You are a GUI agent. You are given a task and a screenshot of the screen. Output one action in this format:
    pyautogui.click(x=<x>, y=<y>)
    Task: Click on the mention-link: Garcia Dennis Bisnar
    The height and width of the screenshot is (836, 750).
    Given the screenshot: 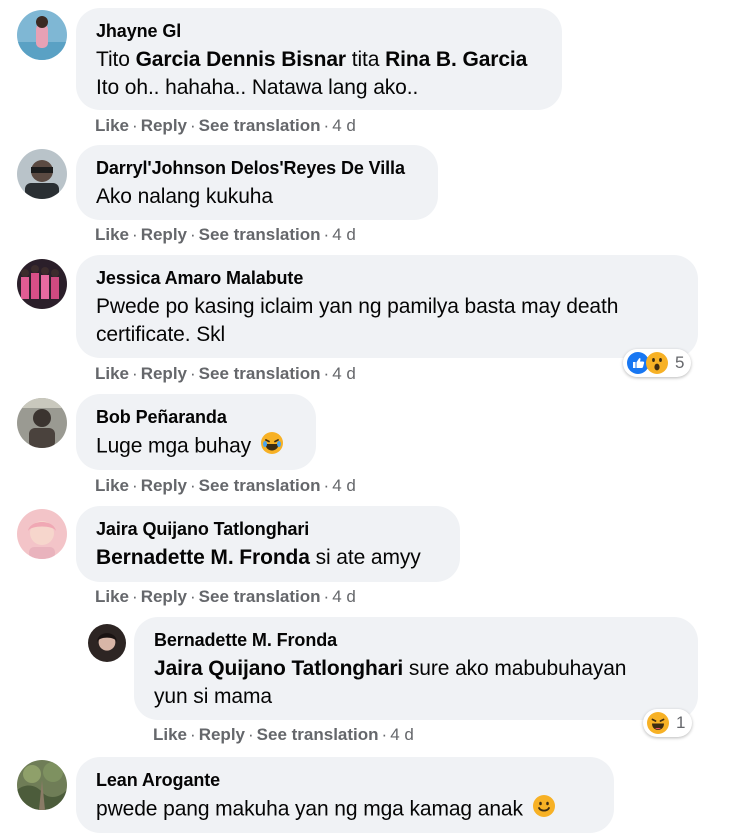 What is the action you would take?
    pyautogui.click(x=241, y=59)
    